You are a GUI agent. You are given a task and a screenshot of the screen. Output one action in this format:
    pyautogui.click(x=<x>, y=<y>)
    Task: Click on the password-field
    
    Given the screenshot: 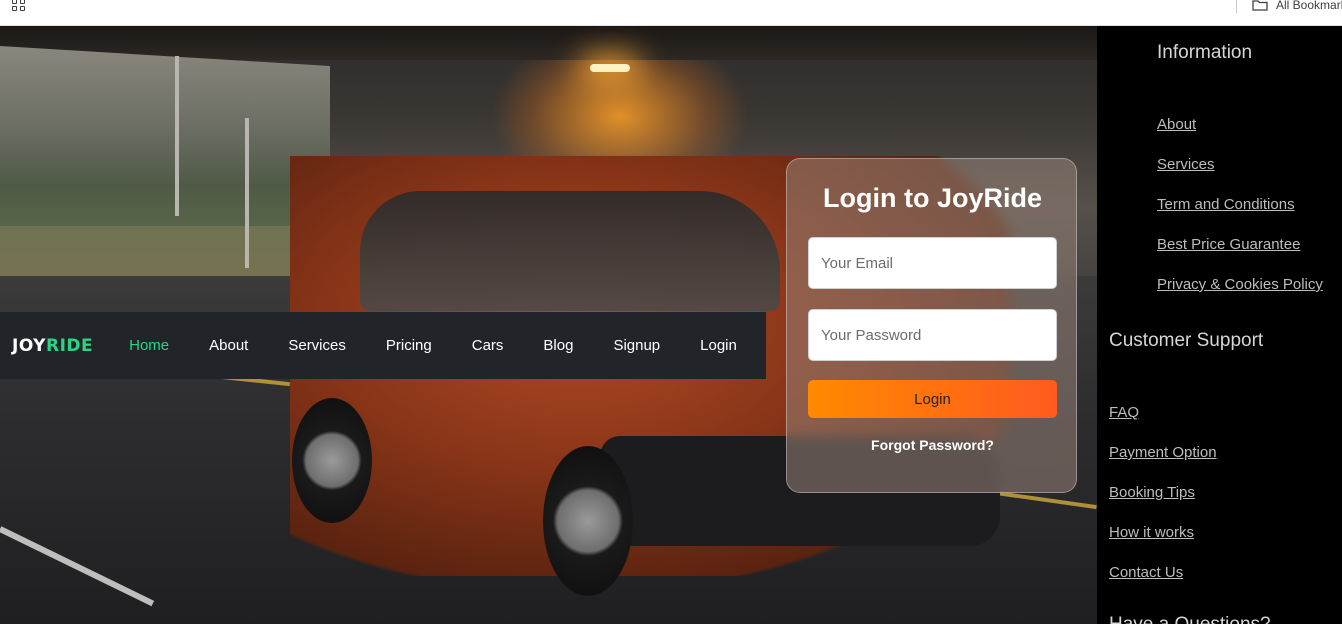 What is the action you would take?
    pyautogui.click(x=932, y=335)
    